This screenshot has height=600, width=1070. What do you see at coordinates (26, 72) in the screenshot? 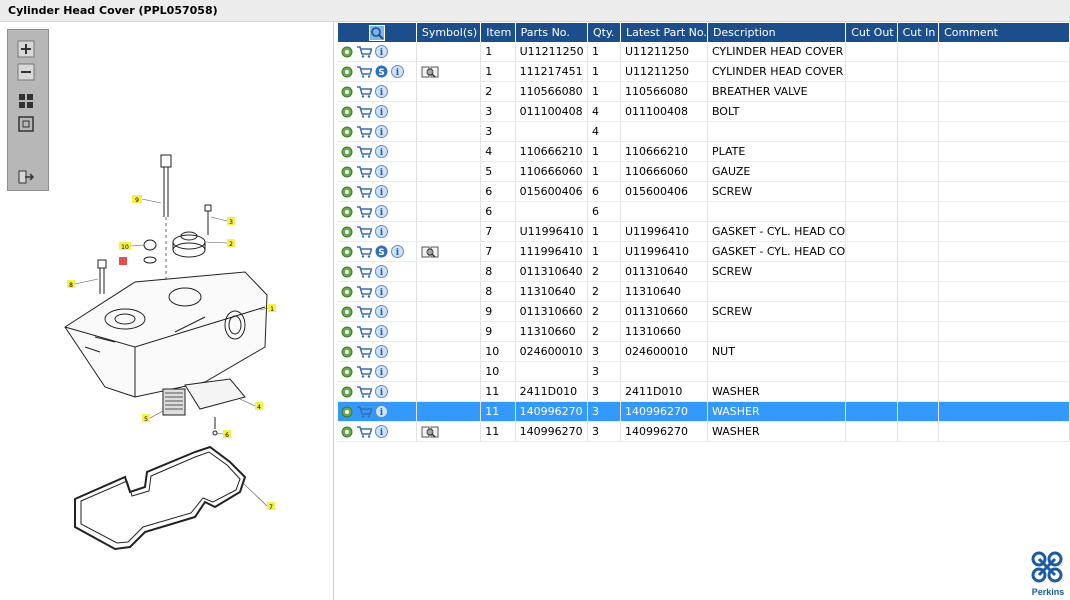
I see `zoom-out-icon` at bounding box center [26, 72].